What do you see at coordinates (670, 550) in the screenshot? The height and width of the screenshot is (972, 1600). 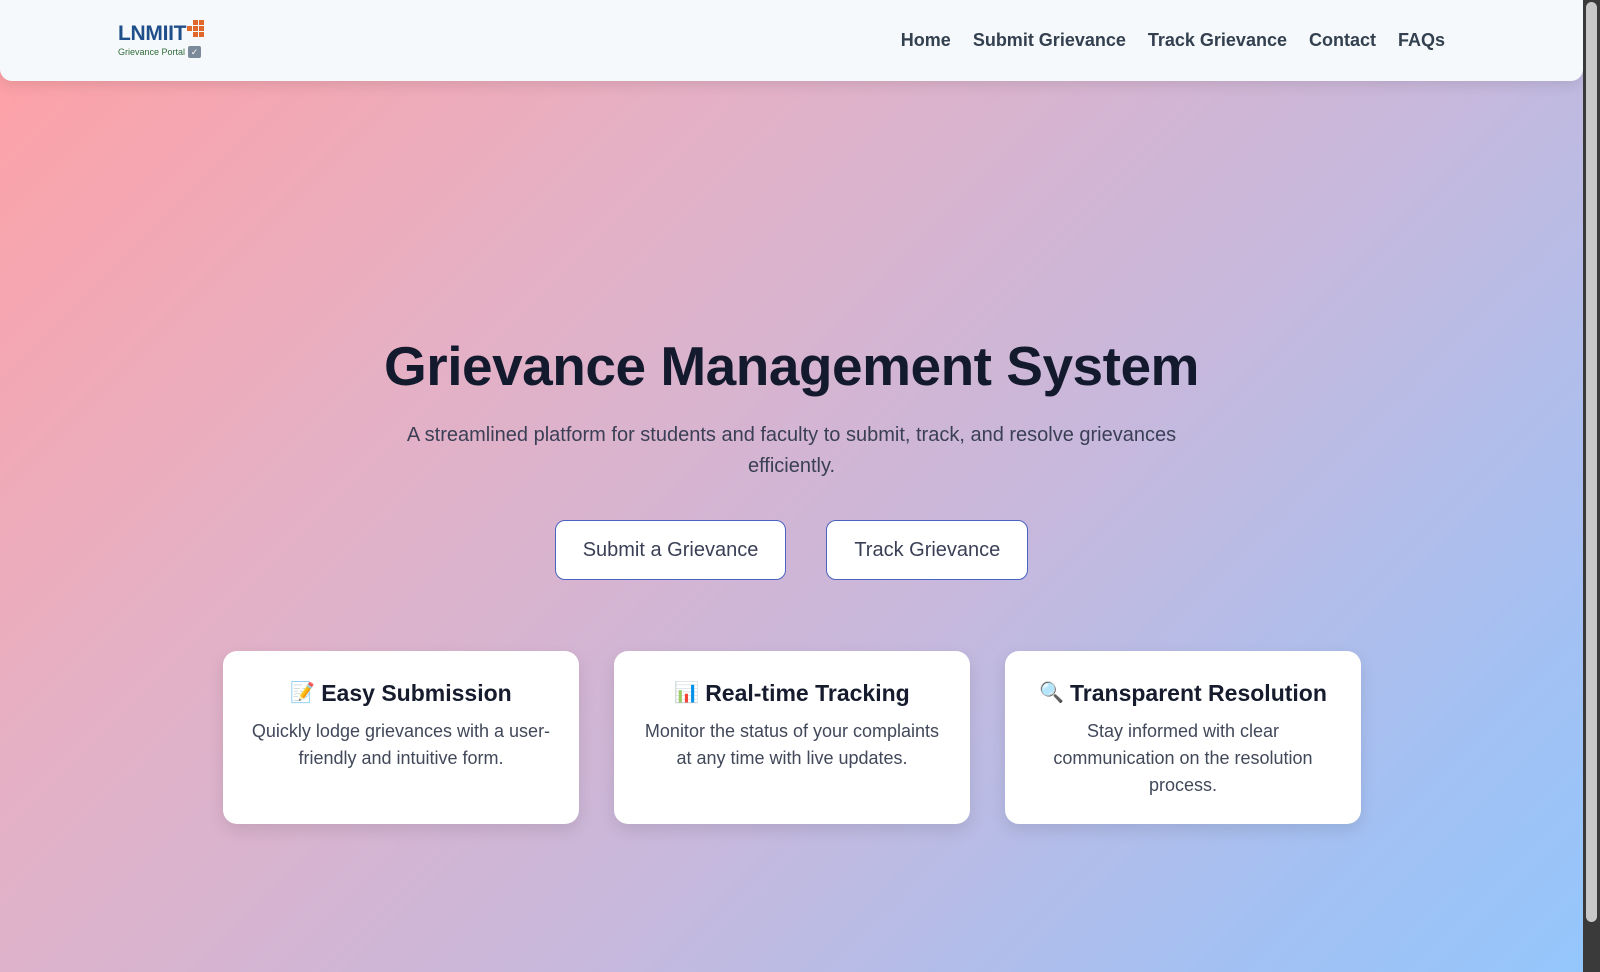 I see `submit-grievance-button: Submit a Grievance` at bounding box center [670, 550].